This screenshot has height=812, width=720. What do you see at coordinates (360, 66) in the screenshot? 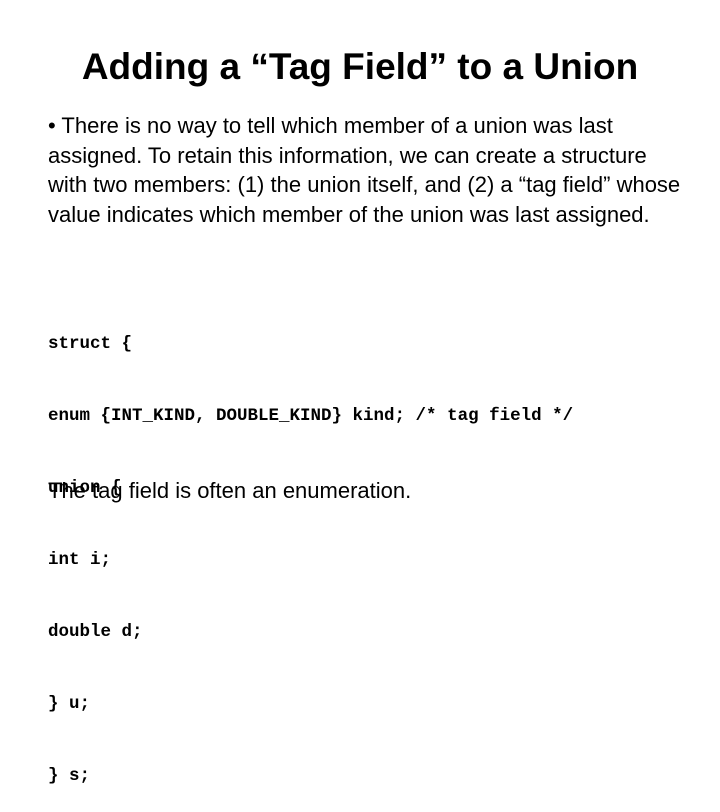
I see `slide-title: Adding a “Tag Field” to a Union` at bounding box center [360, 66].